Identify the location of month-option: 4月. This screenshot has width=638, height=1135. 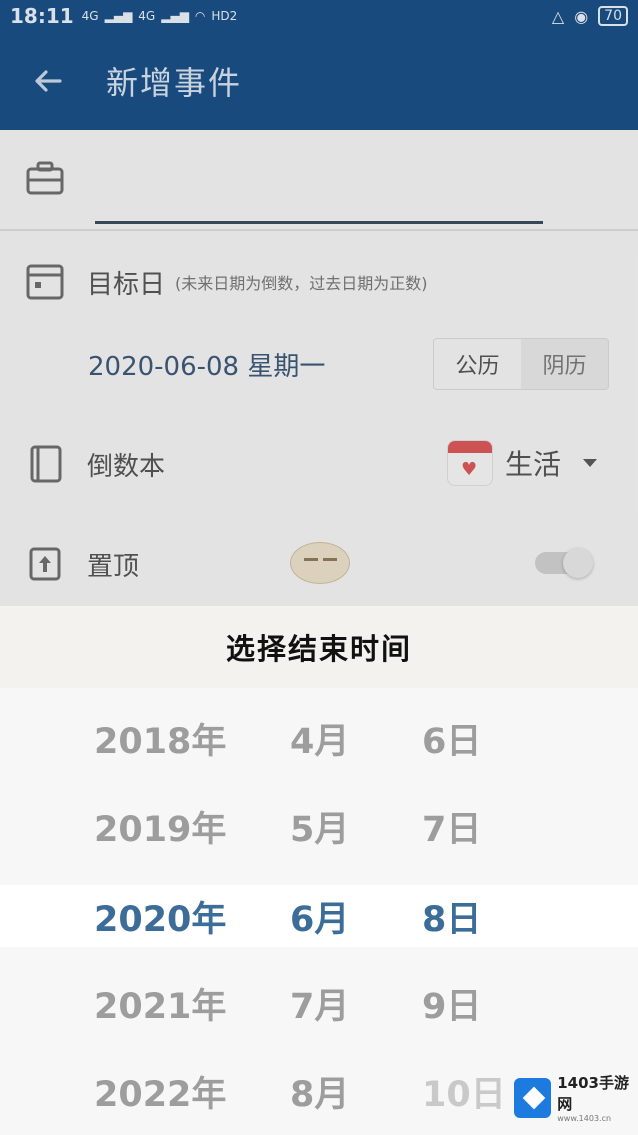
(319, 738).